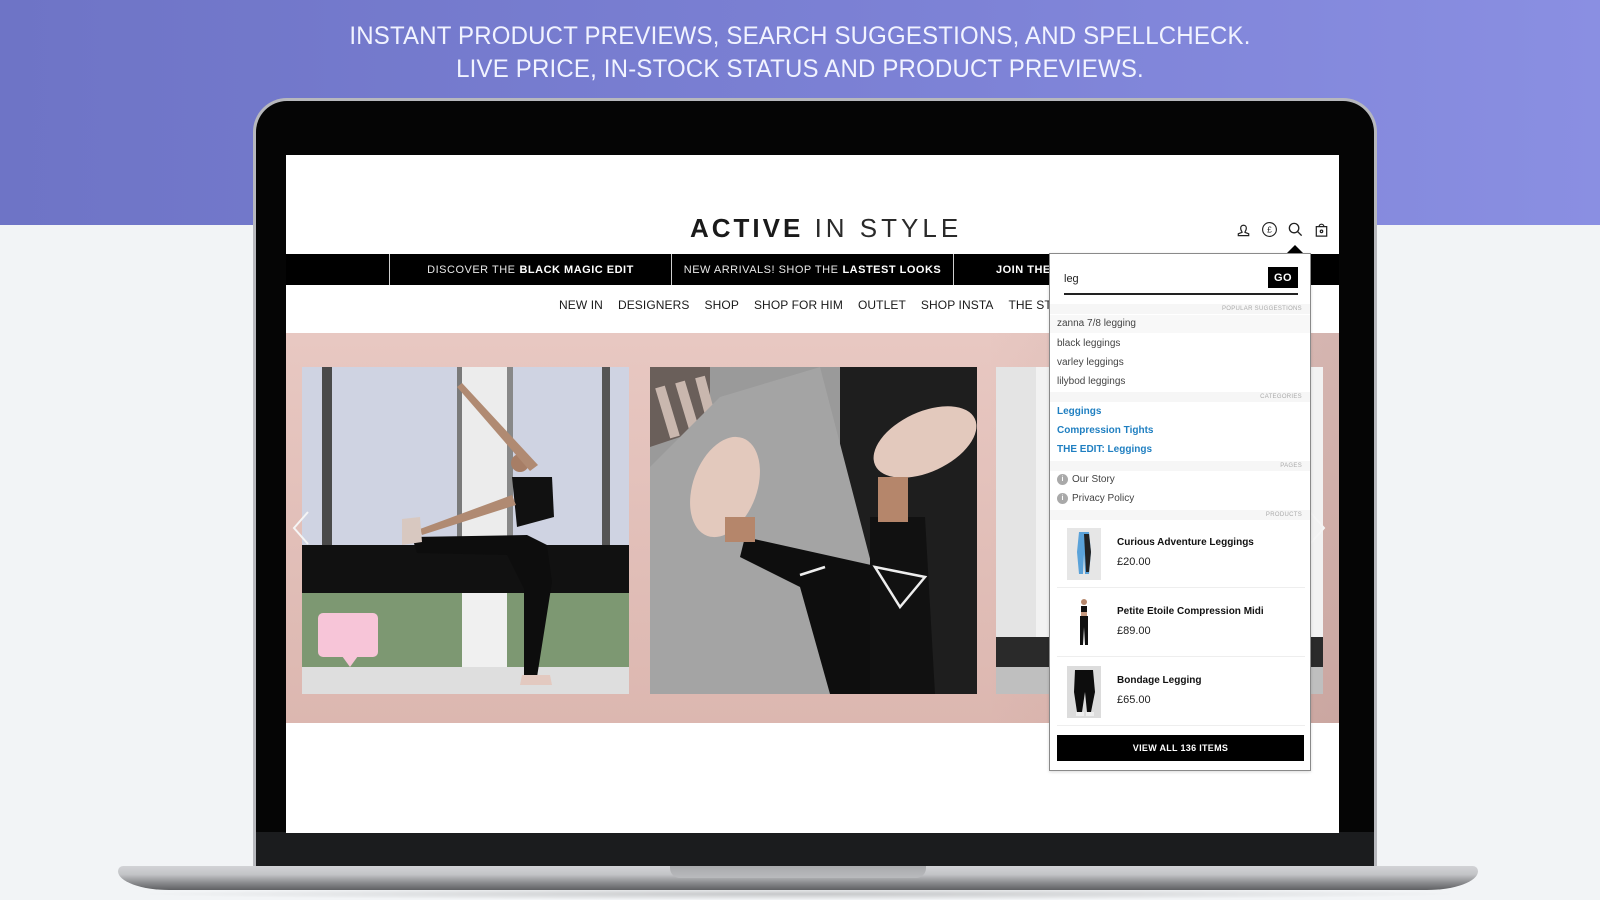 The width and height of the screenshot is (1600, 900). I want to click on logo-light: IN STYLE, so click(888, 228).